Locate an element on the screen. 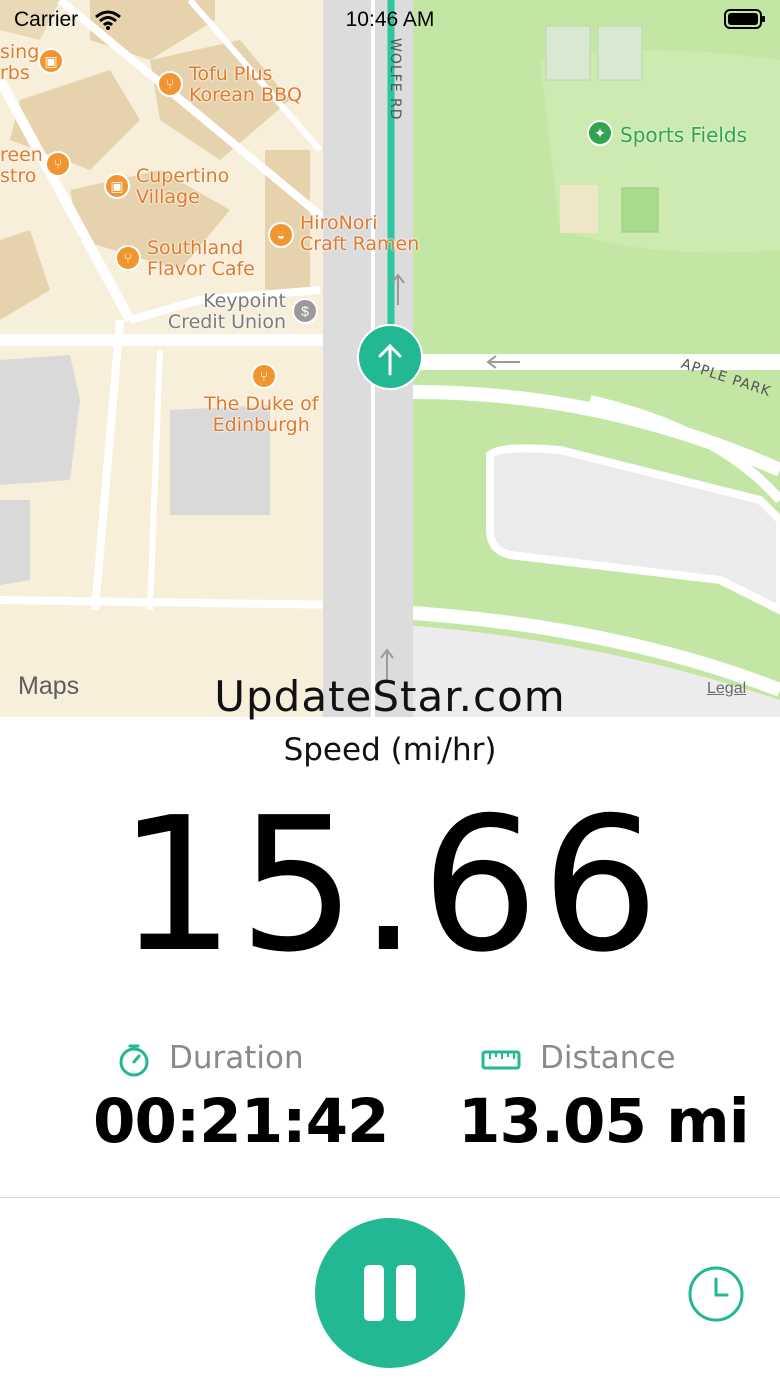  speed-value: 15.66 is located at coordinates (390, 885).